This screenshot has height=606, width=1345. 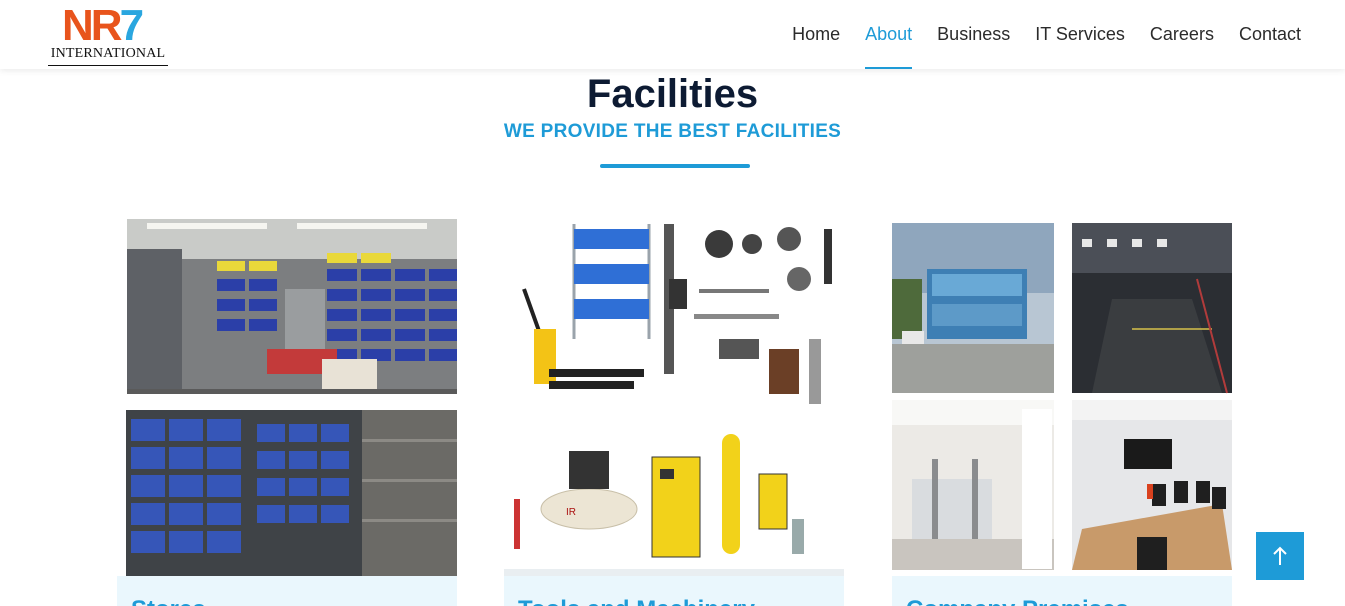 I want to click on logo-wordmark: INTERNATIONAL, so click(x=108, y=56).